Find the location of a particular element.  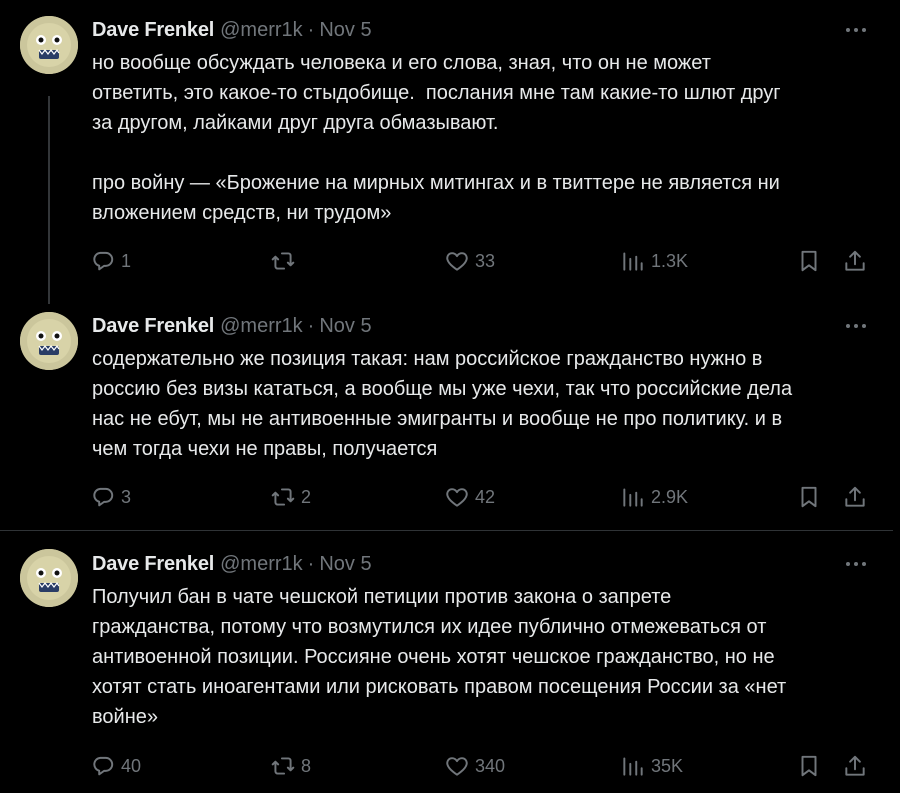

tweet-actions: 3 2 42 2.9K is located at coordinates (485, 497).